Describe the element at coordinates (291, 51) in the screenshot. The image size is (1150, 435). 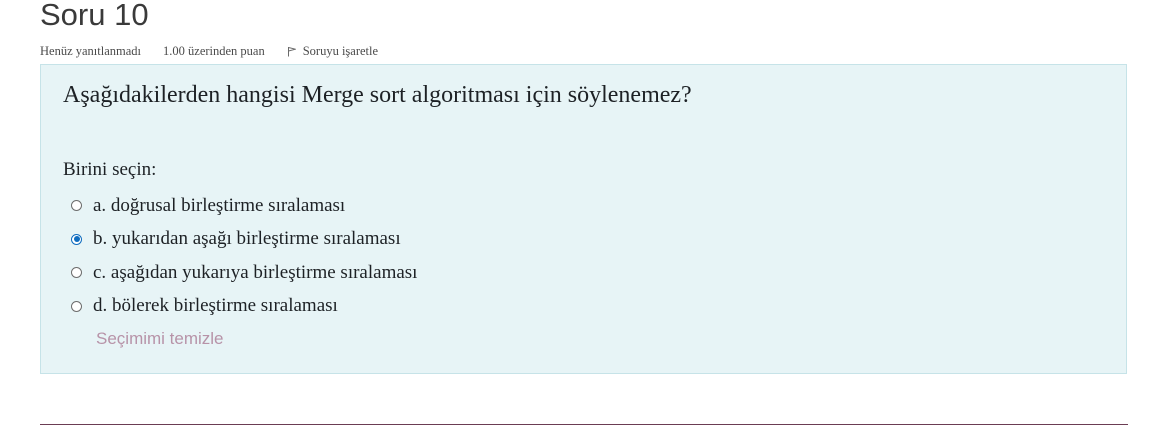
I see `flag-icon` at that location.